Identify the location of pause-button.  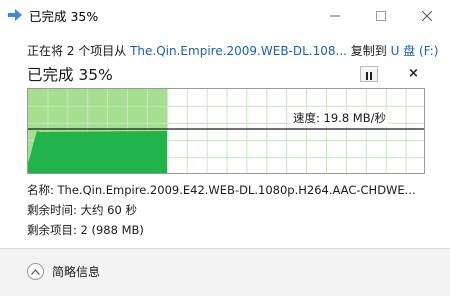
(369, 74).